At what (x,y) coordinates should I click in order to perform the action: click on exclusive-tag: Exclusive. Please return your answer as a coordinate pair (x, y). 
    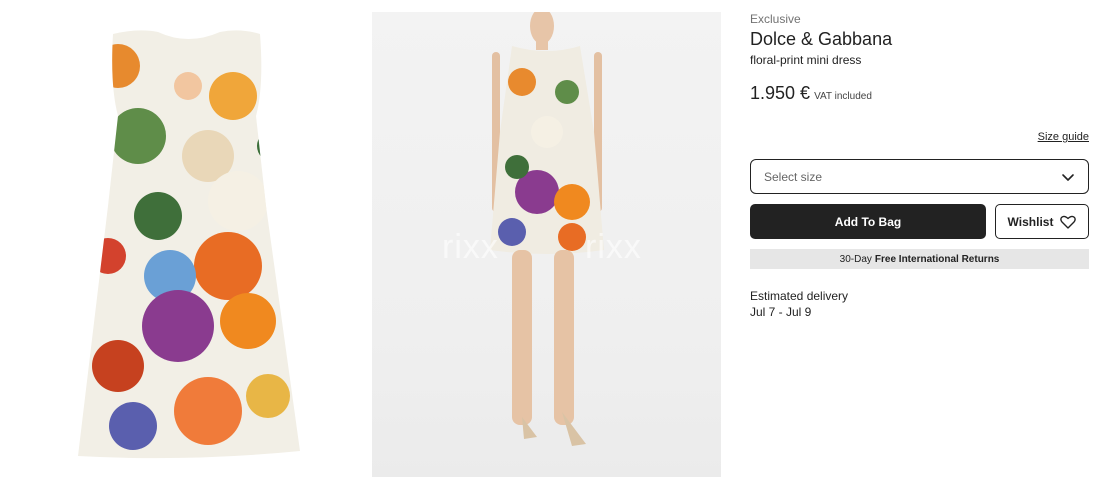
    Looking at the image, I should click on (775, 19).